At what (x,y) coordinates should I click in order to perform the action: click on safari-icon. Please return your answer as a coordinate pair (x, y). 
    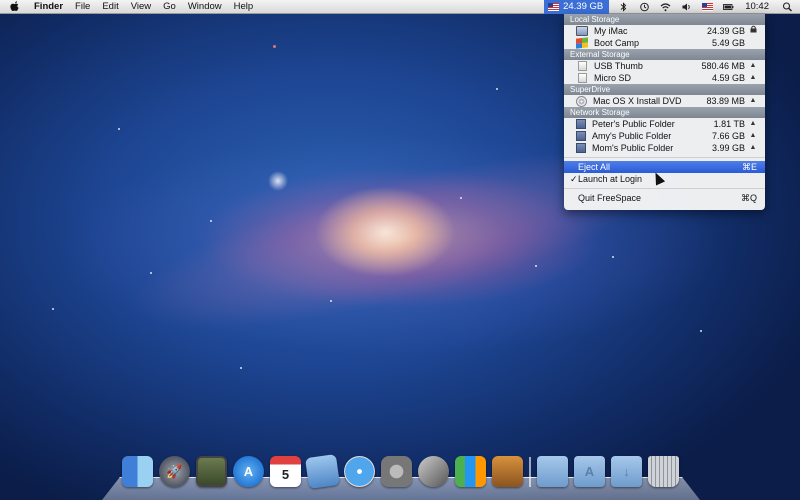
    Looking at the image, I should click on (359, 471).